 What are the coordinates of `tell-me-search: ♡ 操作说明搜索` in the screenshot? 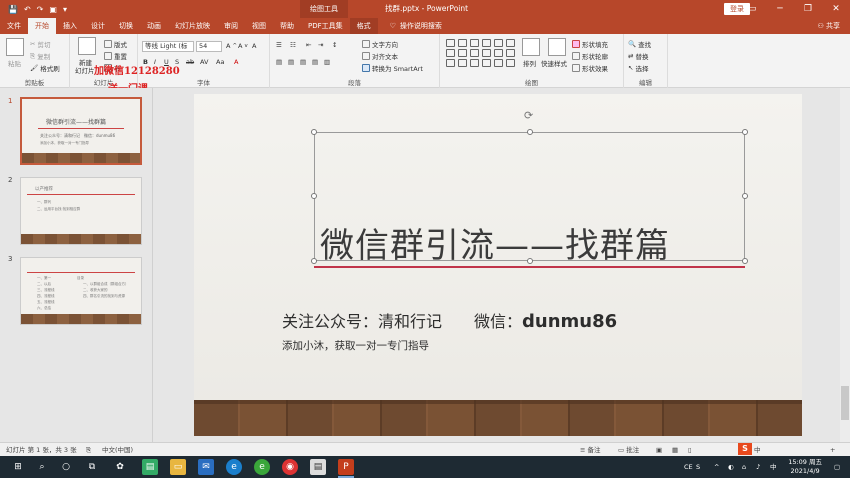 It's located at (410, 26).